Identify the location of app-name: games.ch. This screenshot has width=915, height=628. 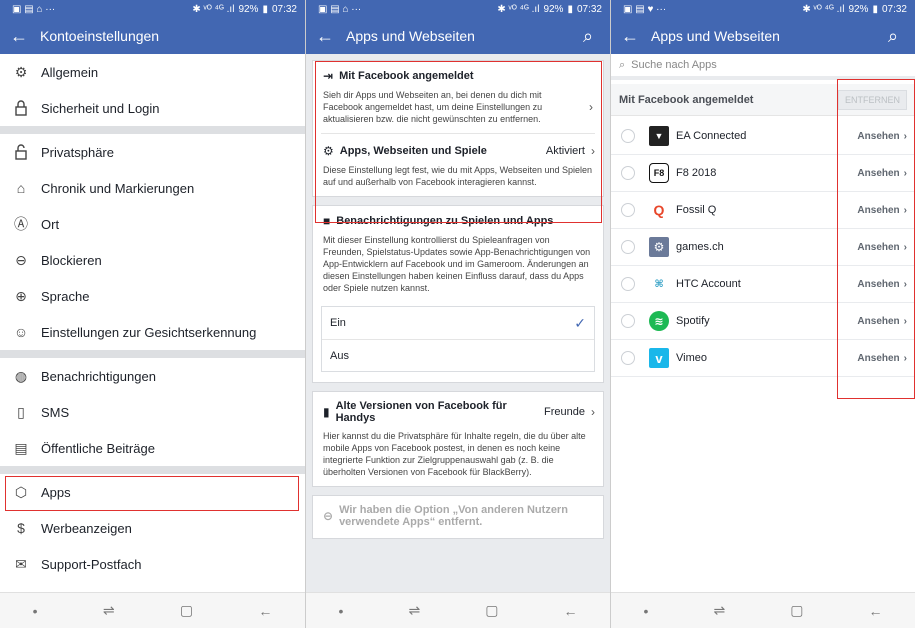
(700, 247).